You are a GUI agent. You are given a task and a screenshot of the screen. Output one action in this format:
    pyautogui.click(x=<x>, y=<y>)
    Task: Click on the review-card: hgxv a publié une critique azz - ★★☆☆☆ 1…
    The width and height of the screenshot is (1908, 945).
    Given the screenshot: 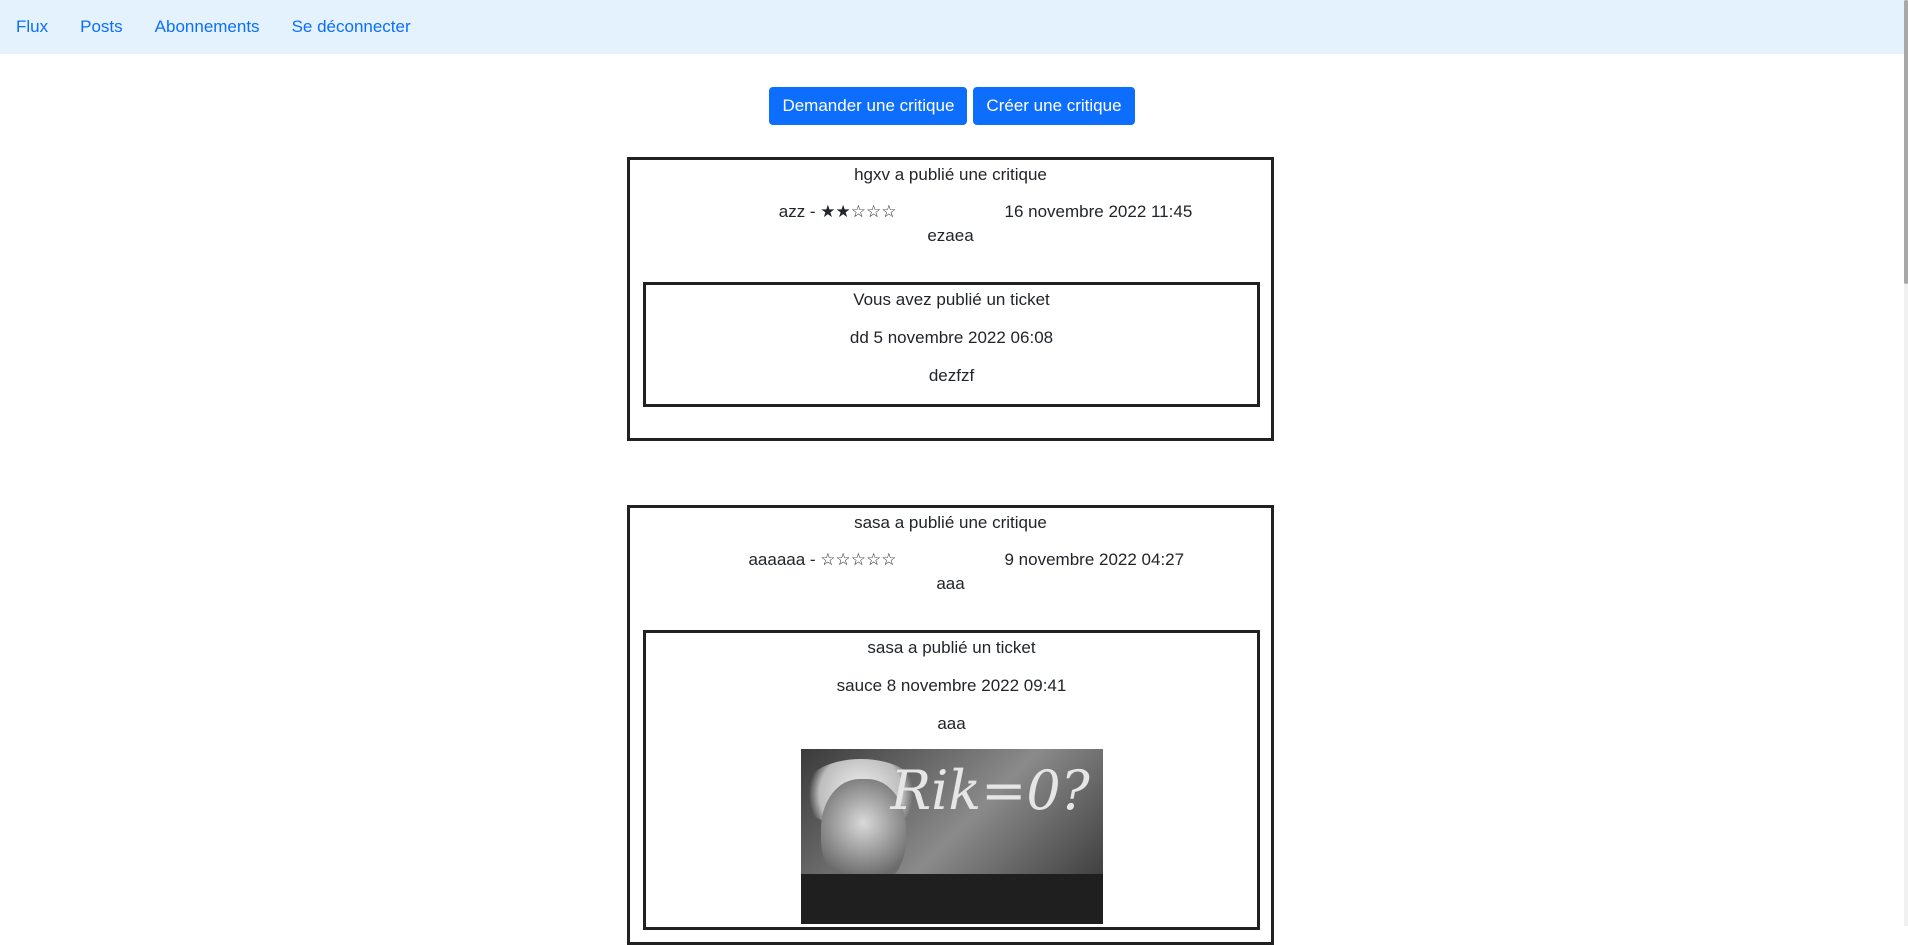 What is the action you would take?
    pyautogui.click(x=950, y=299)
    